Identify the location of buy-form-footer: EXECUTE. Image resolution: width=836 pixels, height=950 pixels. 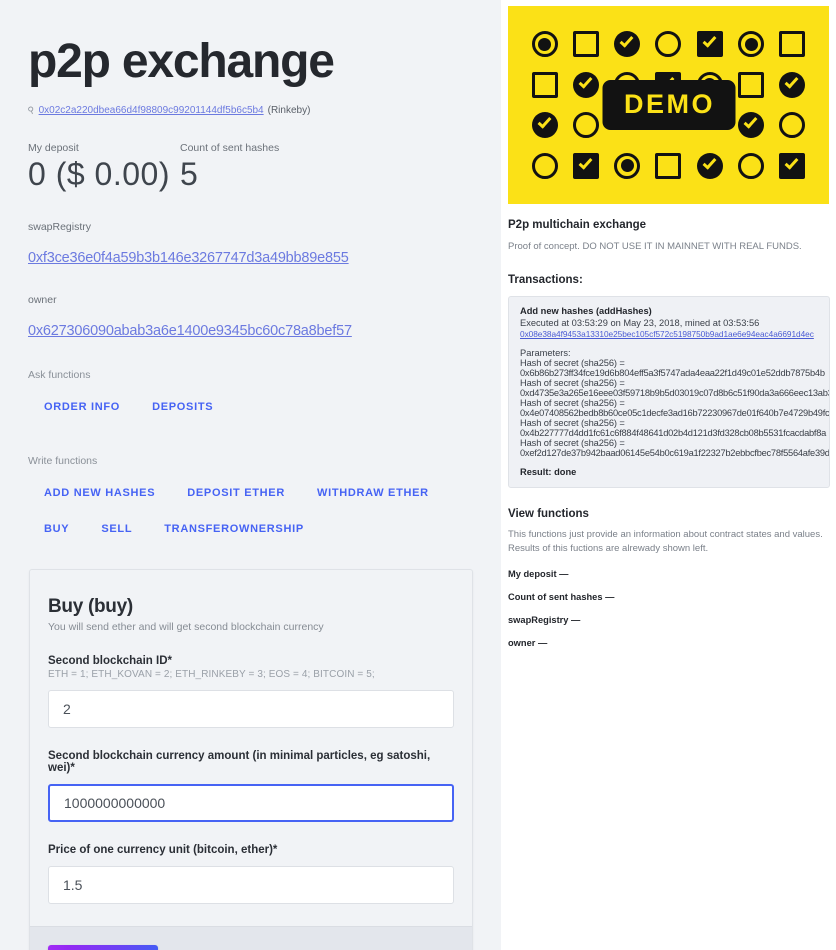
(251, 938).